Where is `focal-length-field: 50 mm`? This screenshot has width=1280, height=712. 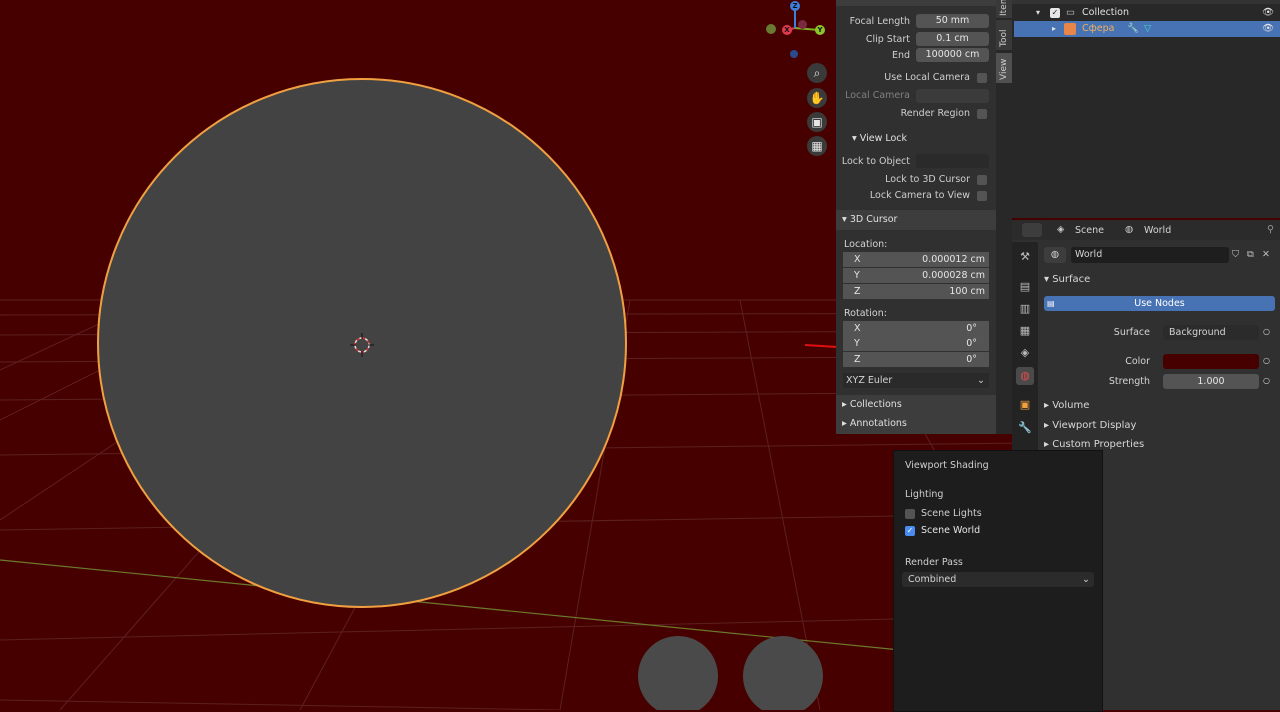
focal-length-field: 50 mm is located at coordinates (952, 21).